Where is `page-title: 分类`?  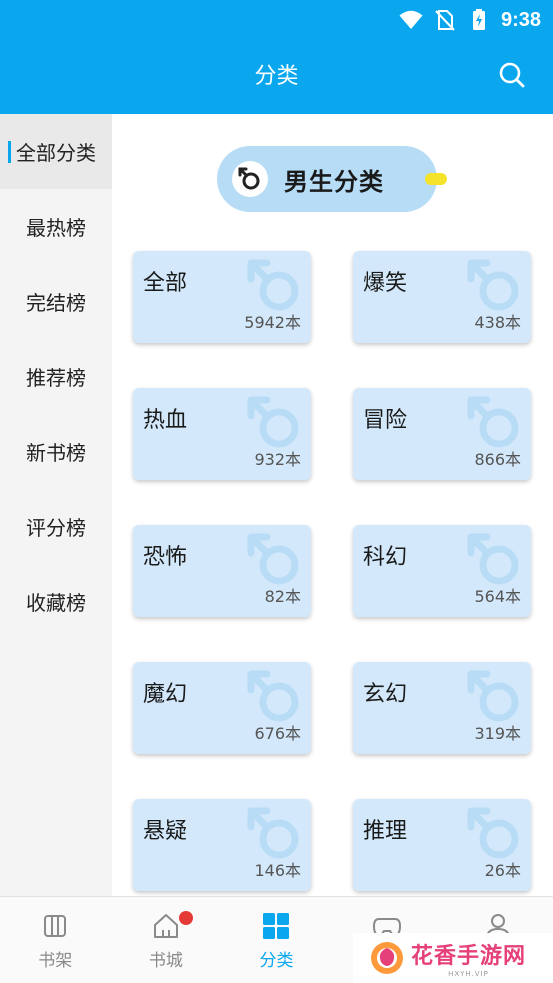 page-title: 分类 is located at coordinates (276, 76).